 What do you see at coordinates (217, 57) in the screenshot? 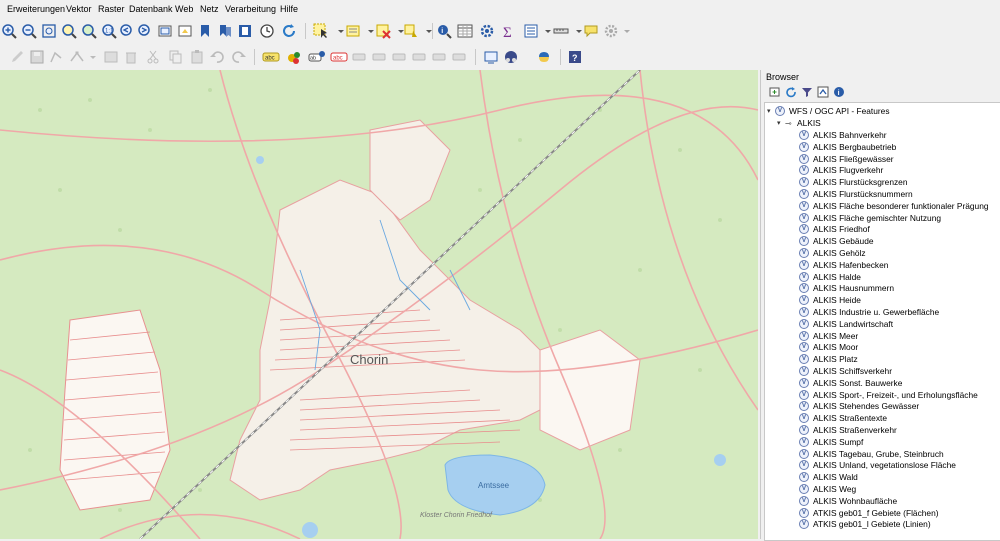
I see `undo-icon` at bounding box center [217, 57].